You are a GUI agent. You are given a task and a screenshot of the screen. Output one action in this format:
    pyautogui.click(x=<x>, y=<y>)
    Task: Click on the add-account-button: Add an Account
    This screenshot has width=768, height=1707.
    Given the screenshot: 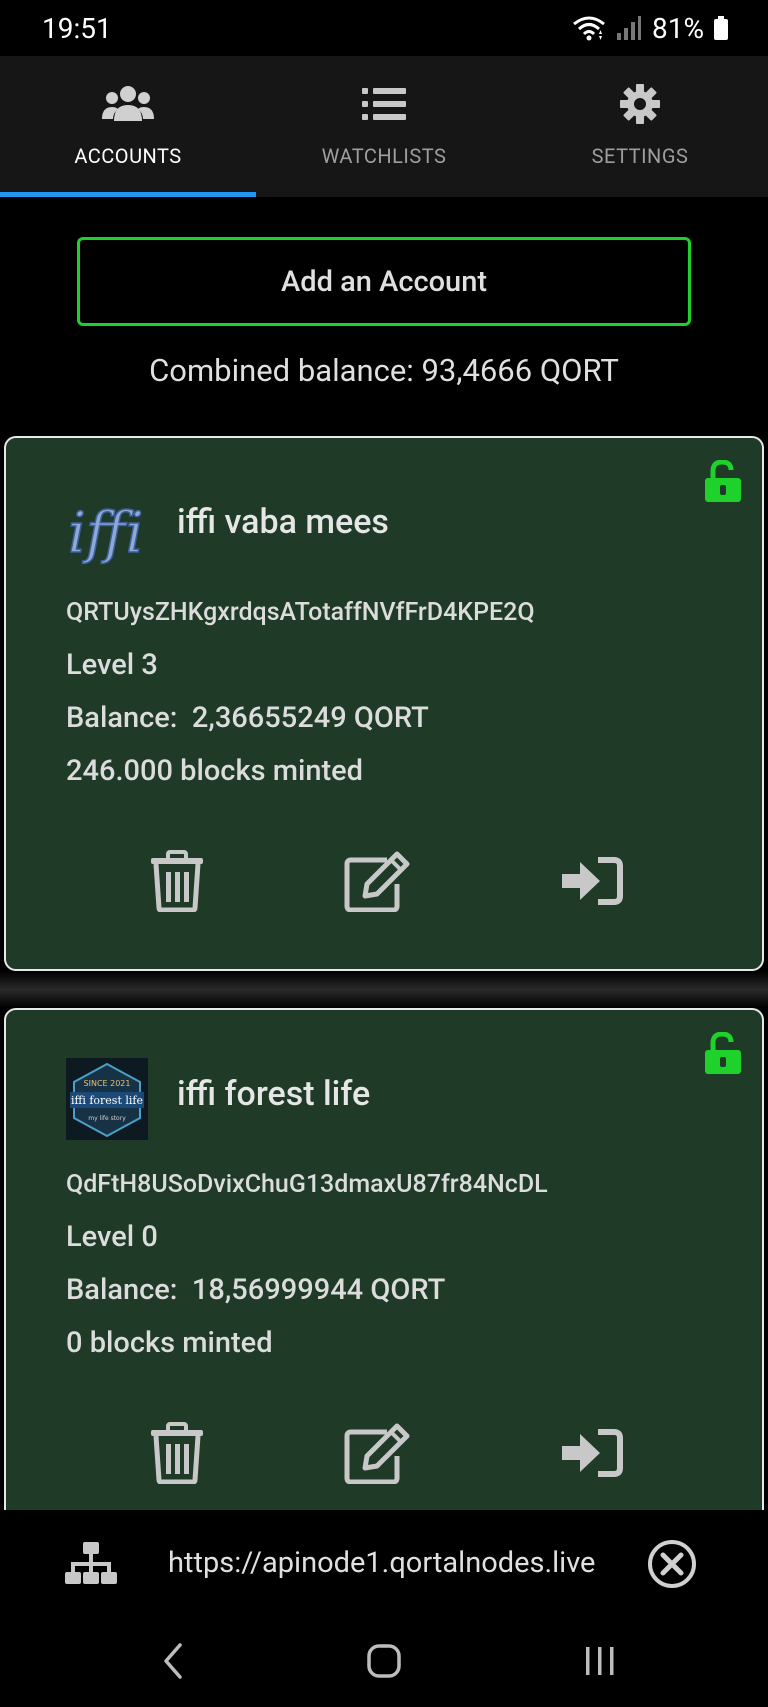 What is the action you would take?
    pyautogui.click(x=384, y=281)
    